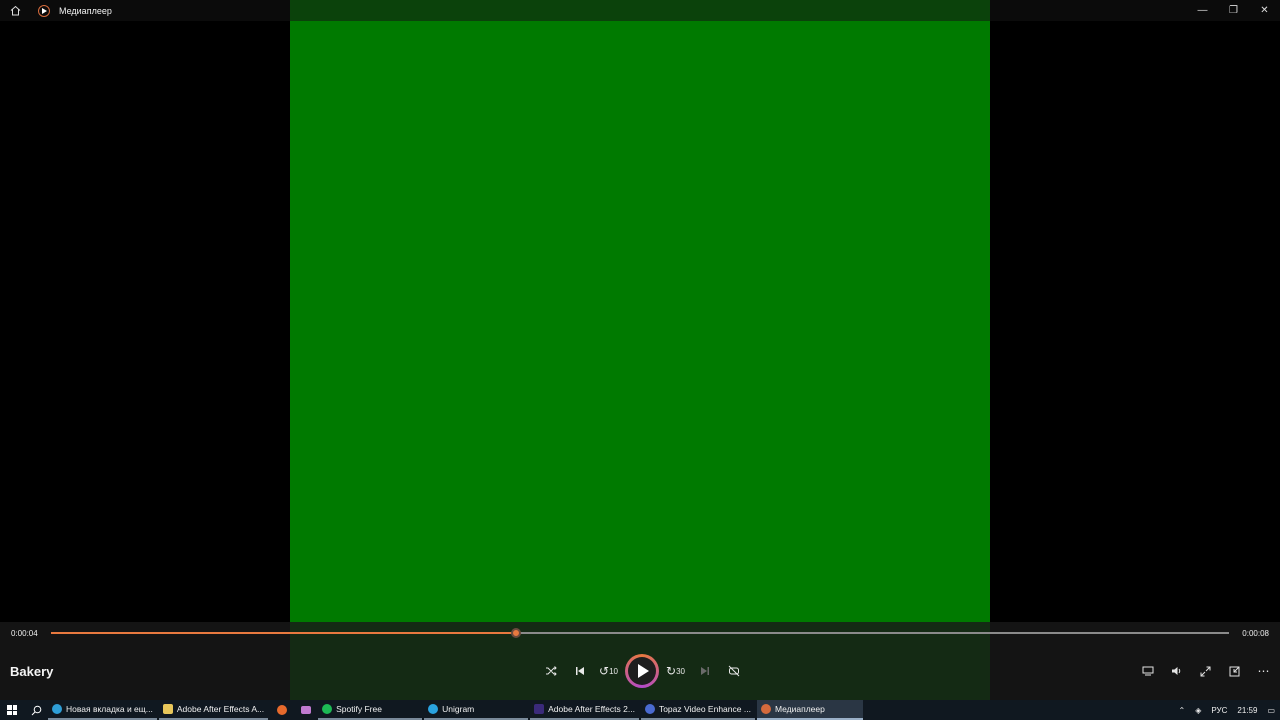 Image resolution: width=1280 pixels, height=720 pixels. Describe the element at coordinates (327, 709) in the screenshot. I see `spotify-icon` at that location.